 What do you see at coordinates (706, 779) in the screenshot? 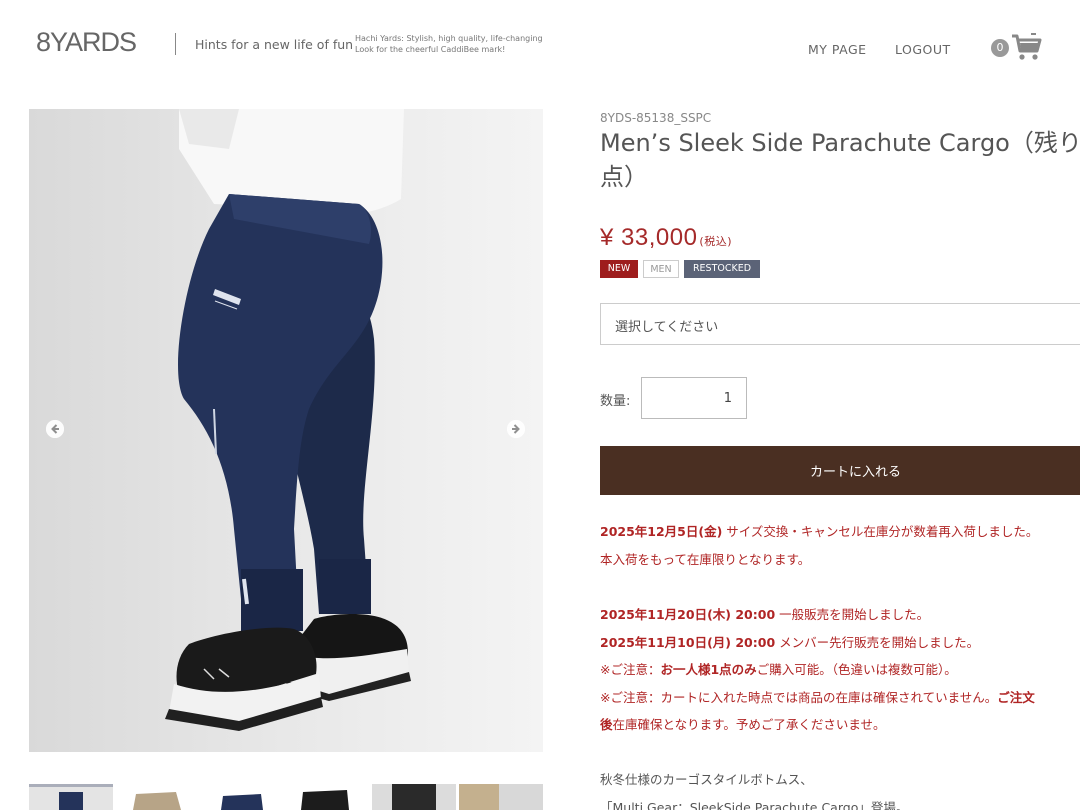
I see `product-description-line-1: 秋冬仕様のカーゴスタイルボトムス、` at bounding box center [706, 779].